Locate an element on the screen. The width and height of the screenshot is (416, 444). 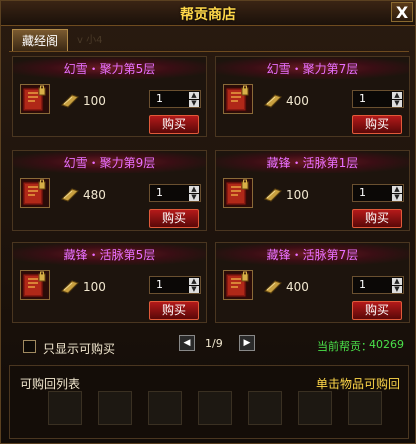
shop-item-panel: 幻雪・聚力第7层 400 1 ▲ ▼ 购买 is located at coordinates (312, 96).